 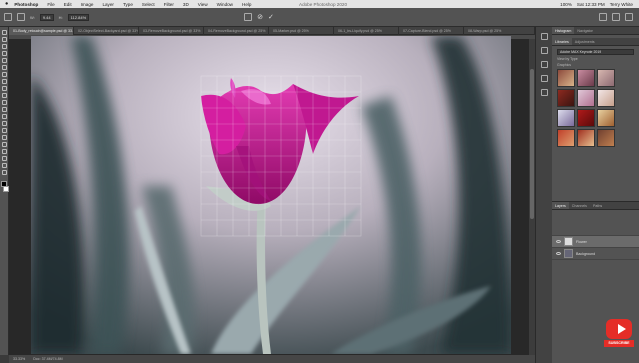 I want to click on menu-help: Help, so click(x=246, y=4).